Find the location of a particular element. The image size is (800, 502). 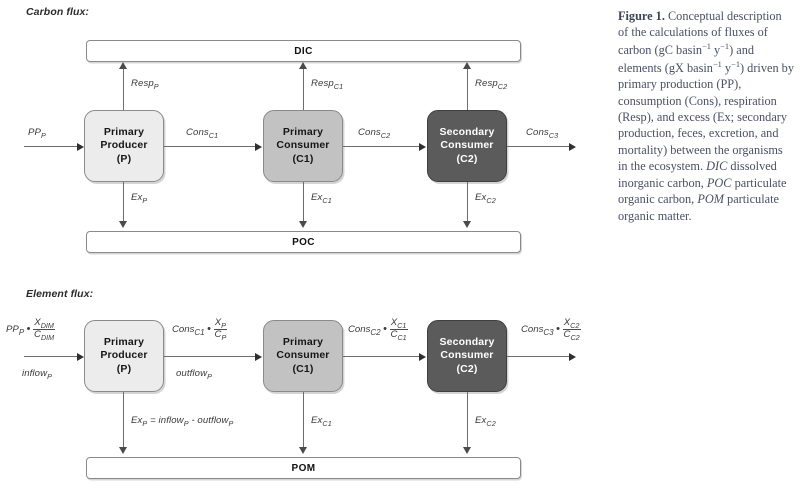

flux-label-resp-c1: RespC1 is located at coordinates (327, 84).